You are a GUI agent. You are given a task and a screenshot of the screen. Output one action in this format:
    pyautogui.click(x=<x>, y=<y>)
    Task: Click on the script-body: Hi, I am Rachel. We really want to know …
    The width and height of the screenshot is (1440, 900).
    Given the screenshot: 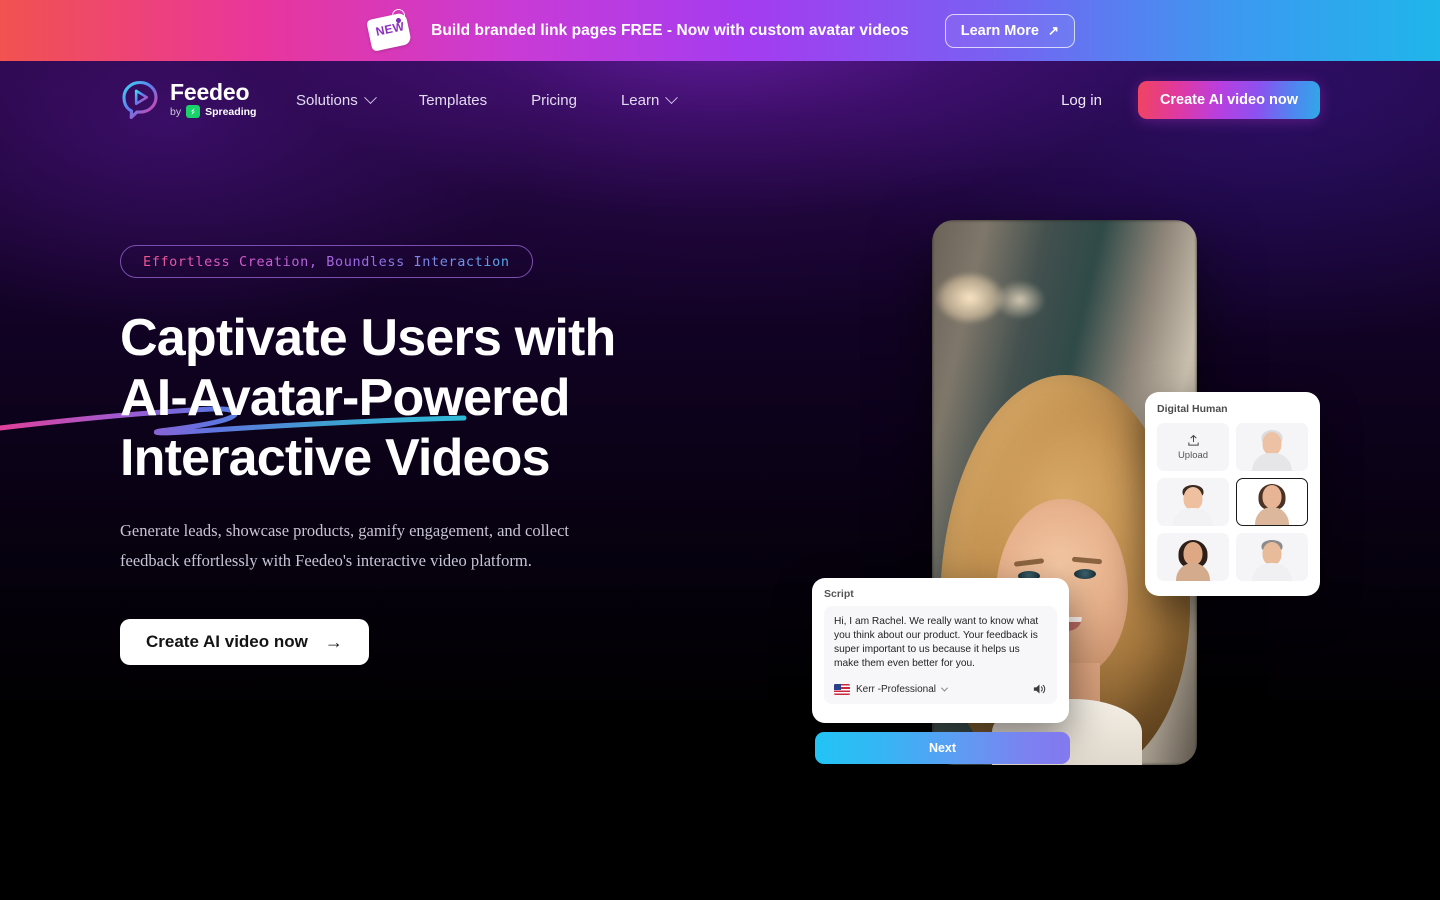 What is the action you would take?
    pyautogui.click(x=936, y=642)
    